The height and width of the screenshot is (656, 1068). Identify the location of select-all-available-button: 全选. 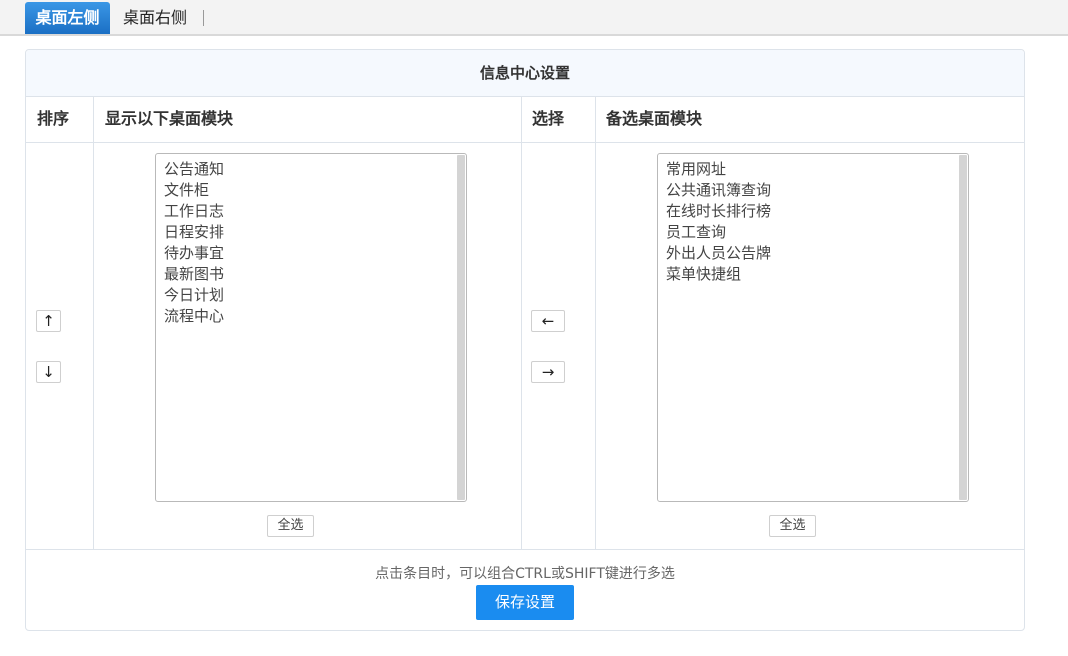
(792, 526).